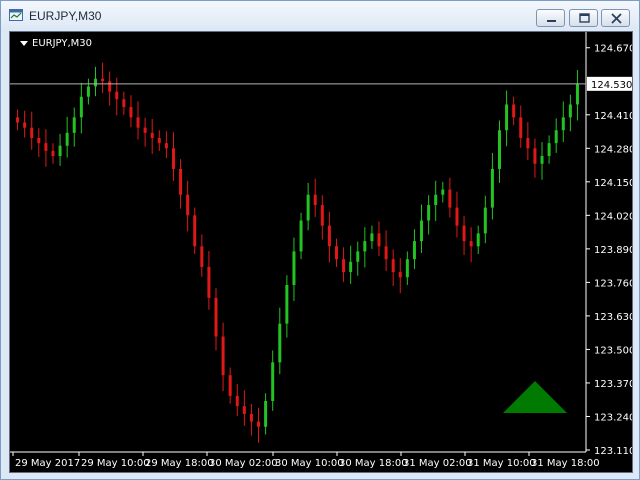  Describe the element at coordinates (565, 463) in the screenshot. I see `time-tick-label: 31 May 18:00` at that location.